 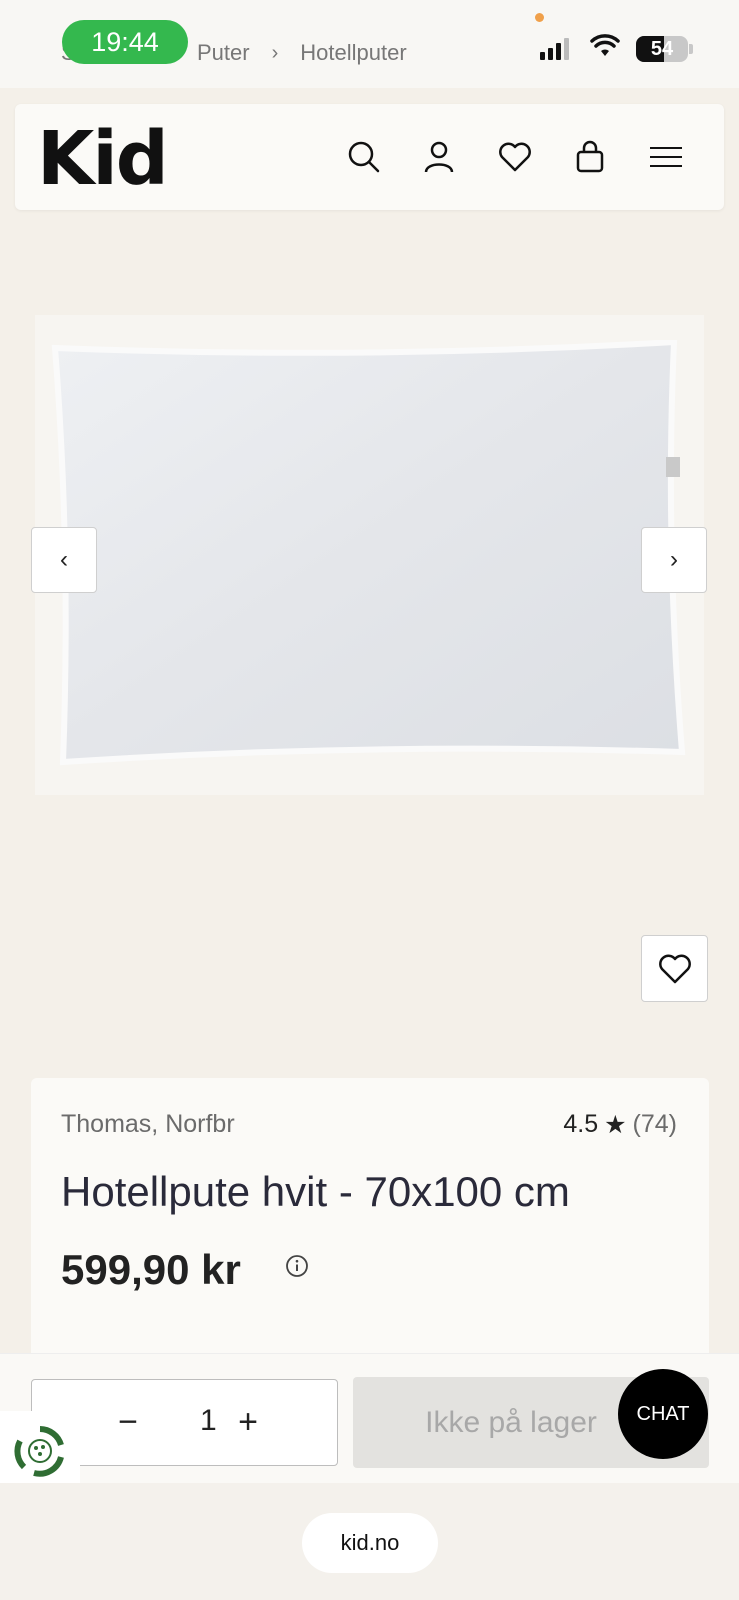 I want to click on info-icon, so click(x=297, y=1266).